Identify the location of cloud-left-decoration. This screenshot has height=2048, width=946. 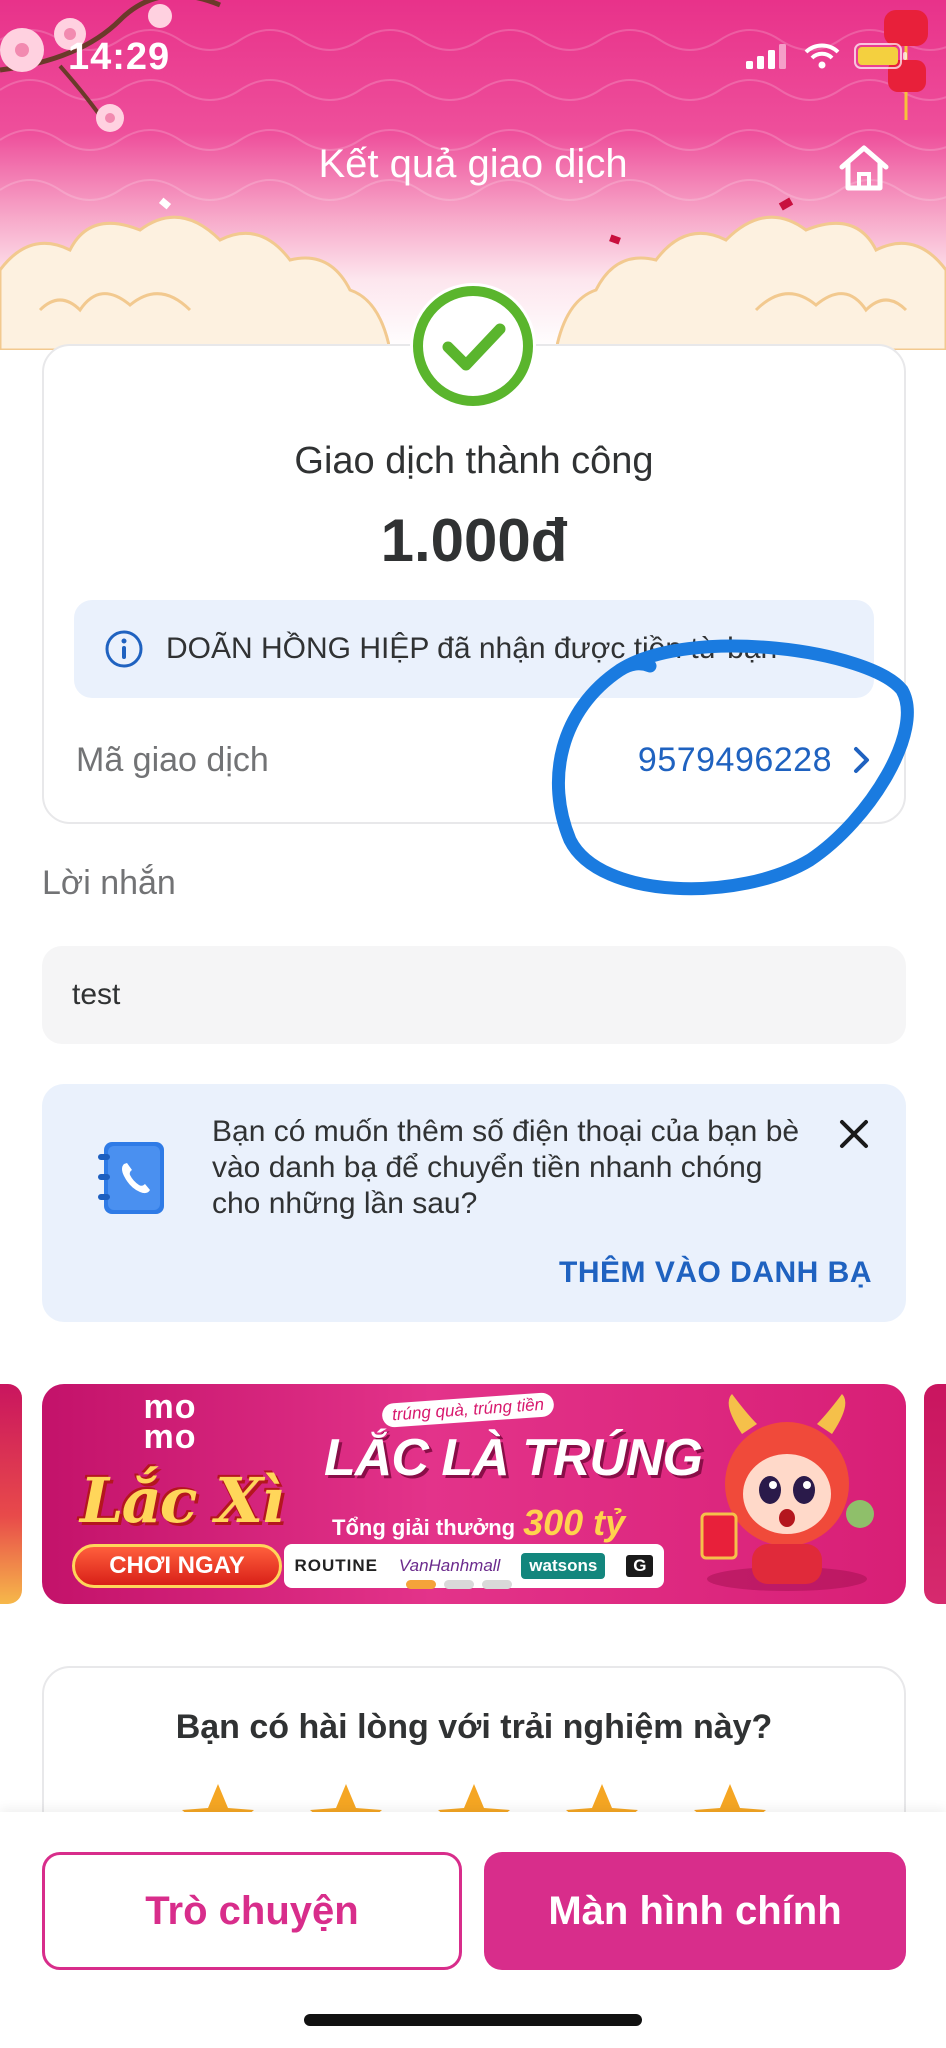
(195, 282).